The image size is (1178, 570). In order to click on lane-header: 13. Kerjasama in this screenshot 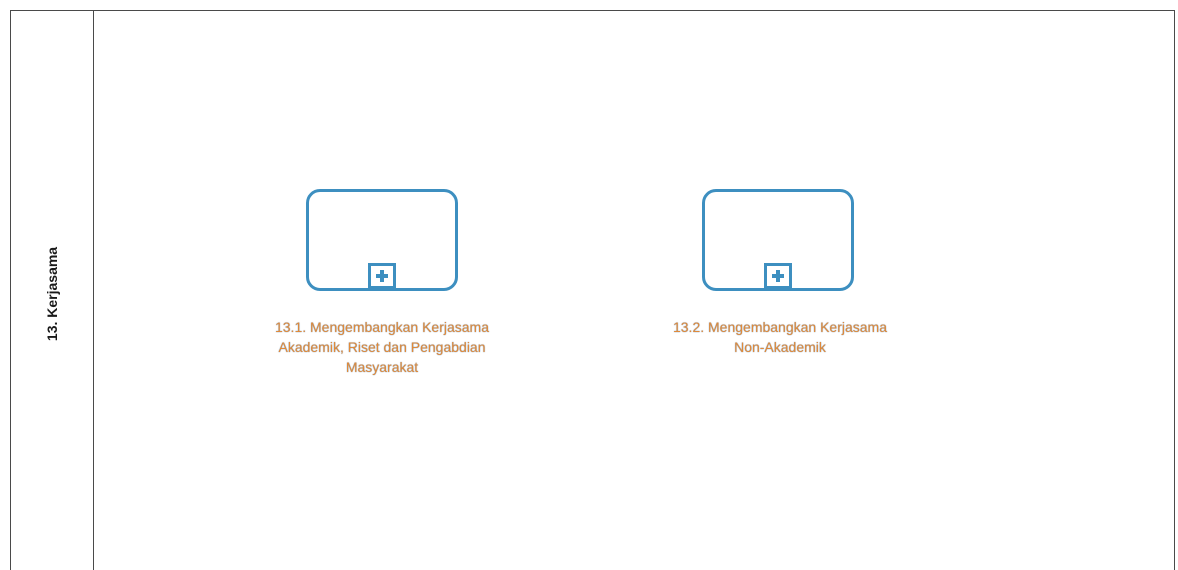, I will do `click(52, 290)`.